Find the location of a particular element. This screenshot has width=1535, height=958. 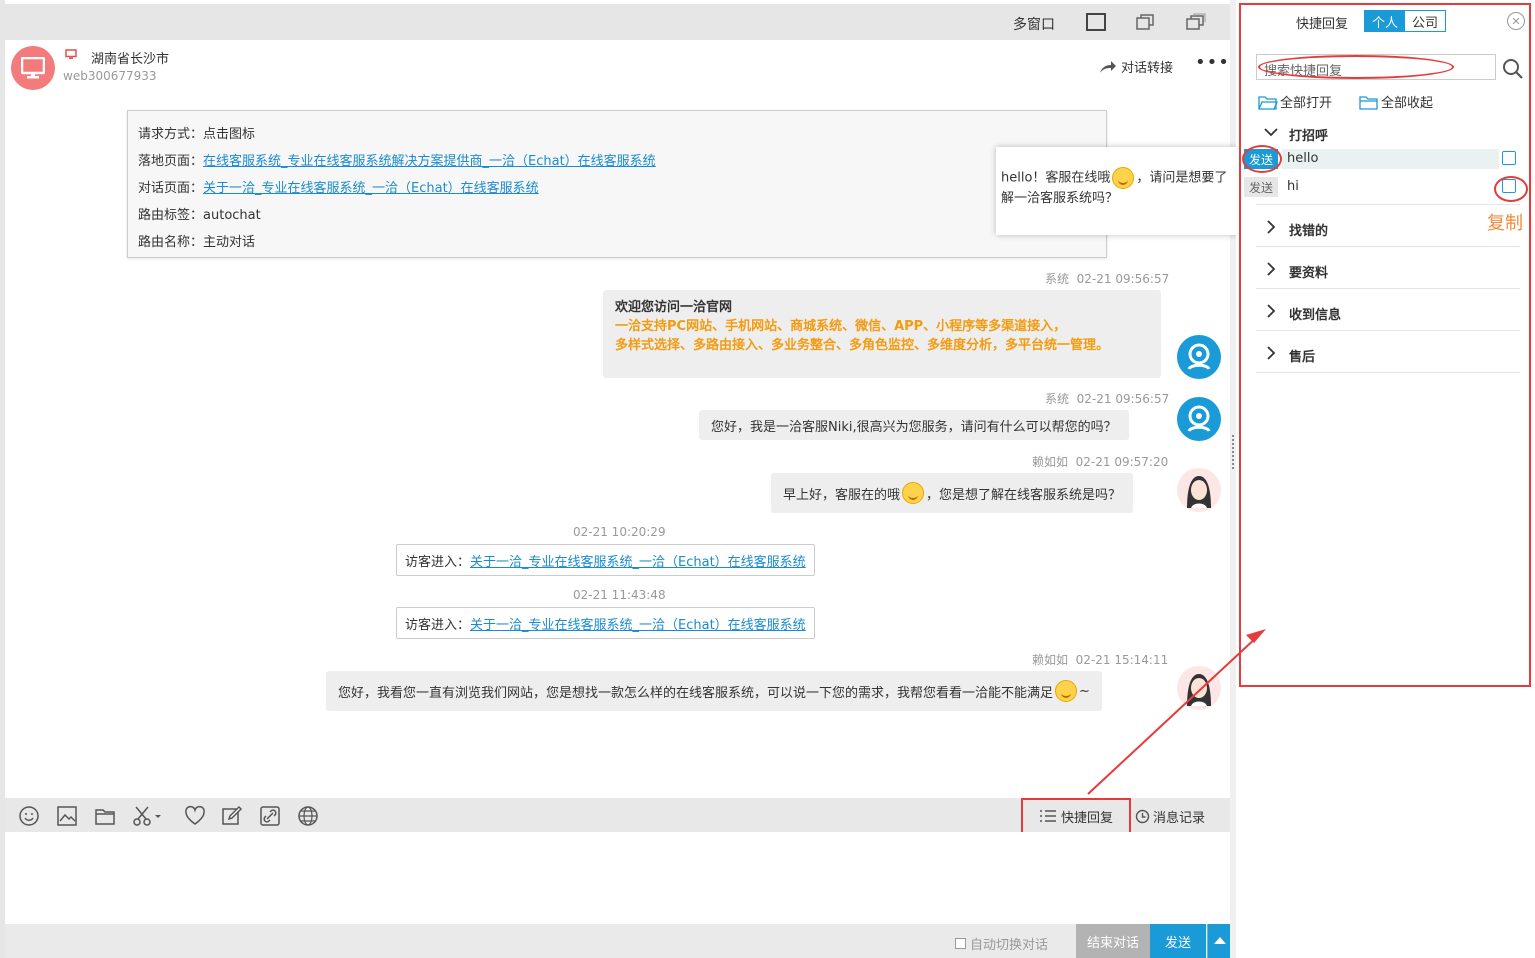

annotation-oval is located at coordinates (1356, 67).